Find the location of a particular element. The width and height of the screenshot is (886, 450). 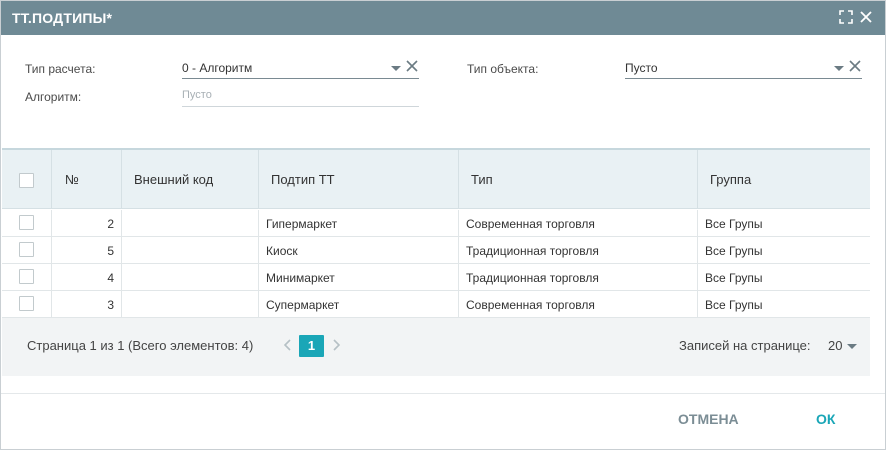

header-ext-code: Внешний код is located at coordinates (190, 179).